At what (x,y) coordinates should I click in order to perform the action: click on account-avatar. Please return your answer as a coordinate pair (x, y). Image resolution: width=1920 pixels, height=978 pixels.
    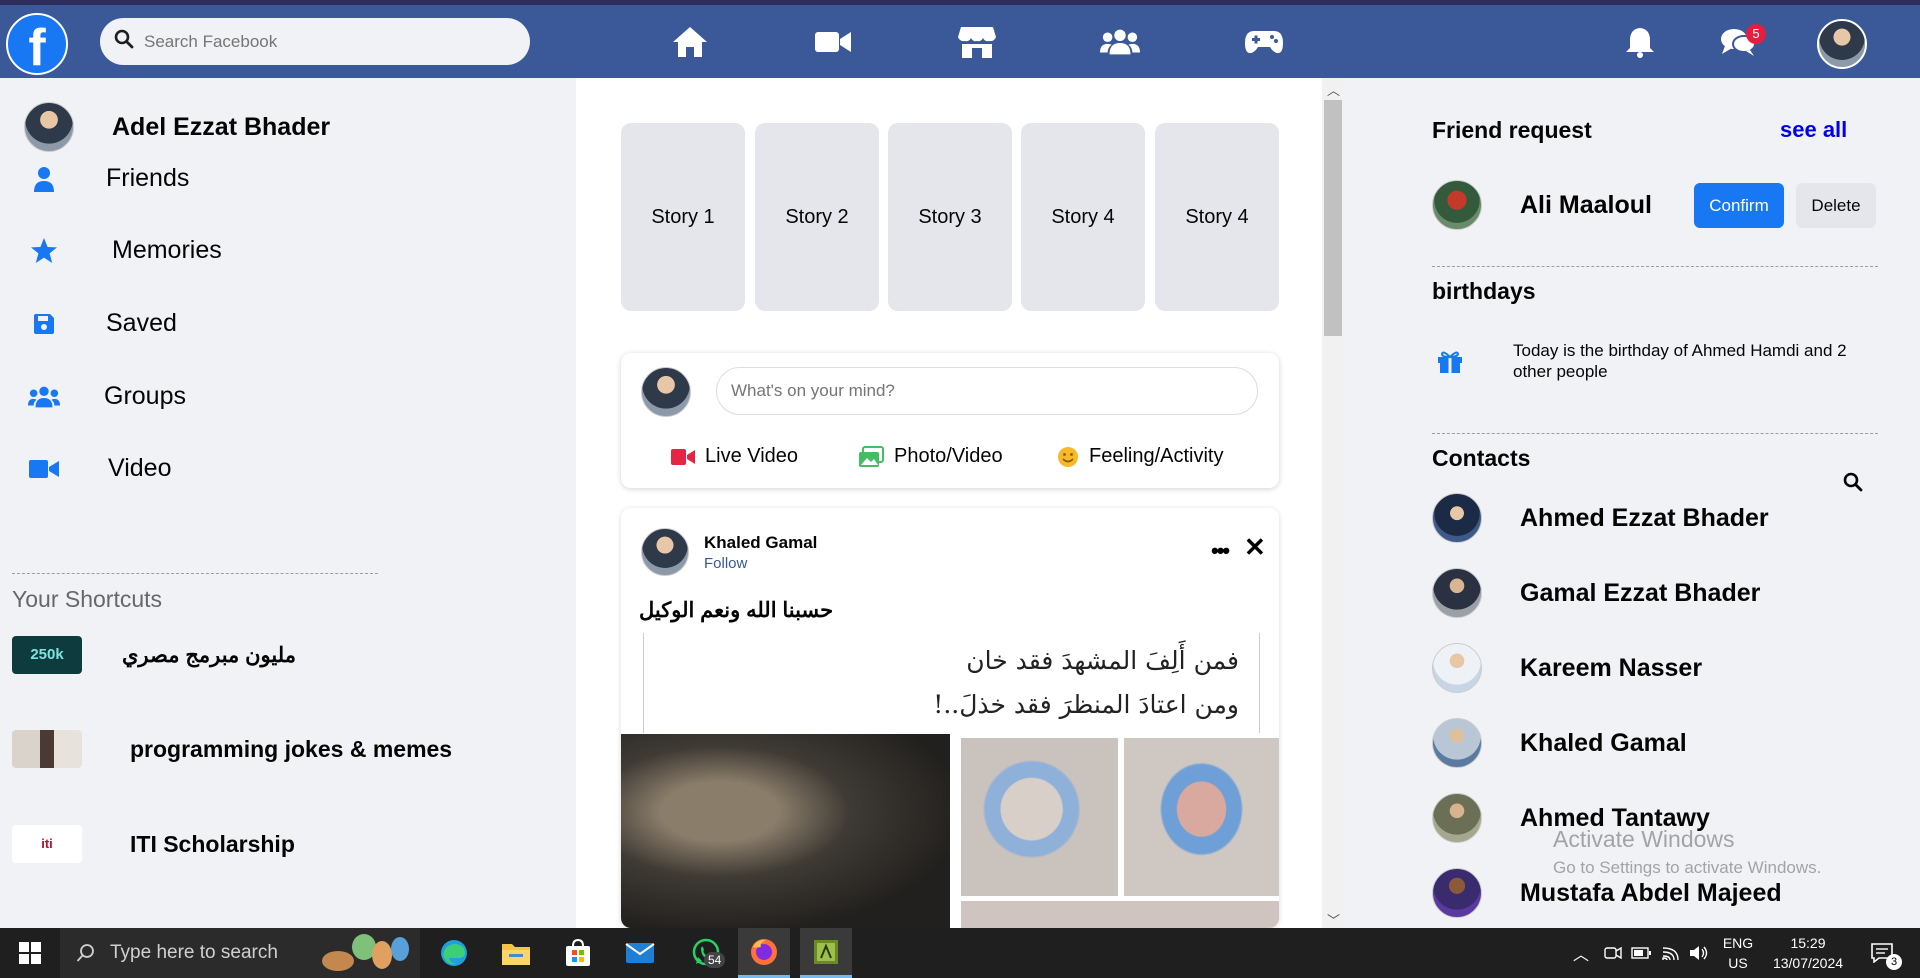
    Looking at the image, I should click on (1842, 44).